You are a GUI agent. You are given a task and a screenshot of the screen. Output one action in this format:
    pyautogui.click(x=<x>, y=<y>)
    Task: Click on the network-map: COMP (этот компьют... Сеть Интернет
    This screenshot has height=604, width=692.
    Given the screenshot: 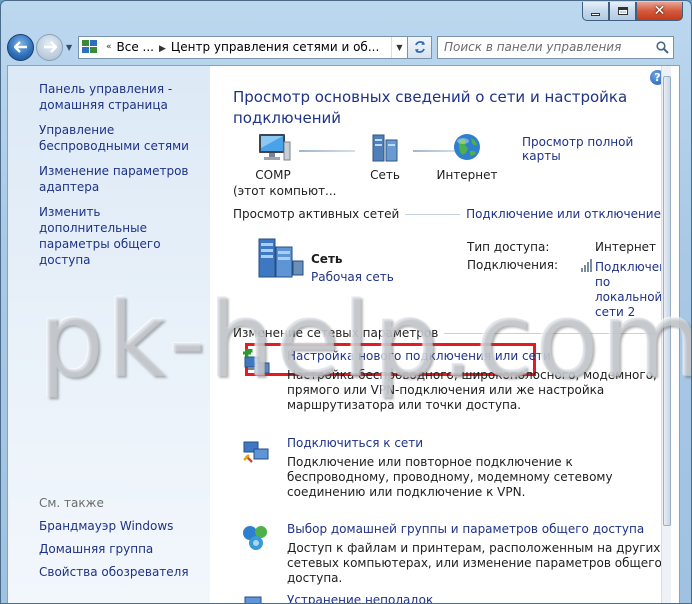 What is the action you would take?
    pyautogui.click(x=372, y=167)
    